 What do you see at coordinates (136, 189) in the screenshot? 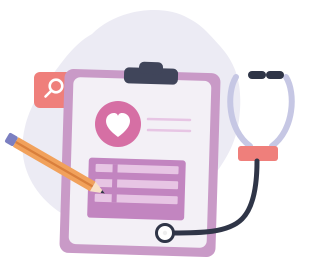
I see `form-block` at bounding box center [136, 189].